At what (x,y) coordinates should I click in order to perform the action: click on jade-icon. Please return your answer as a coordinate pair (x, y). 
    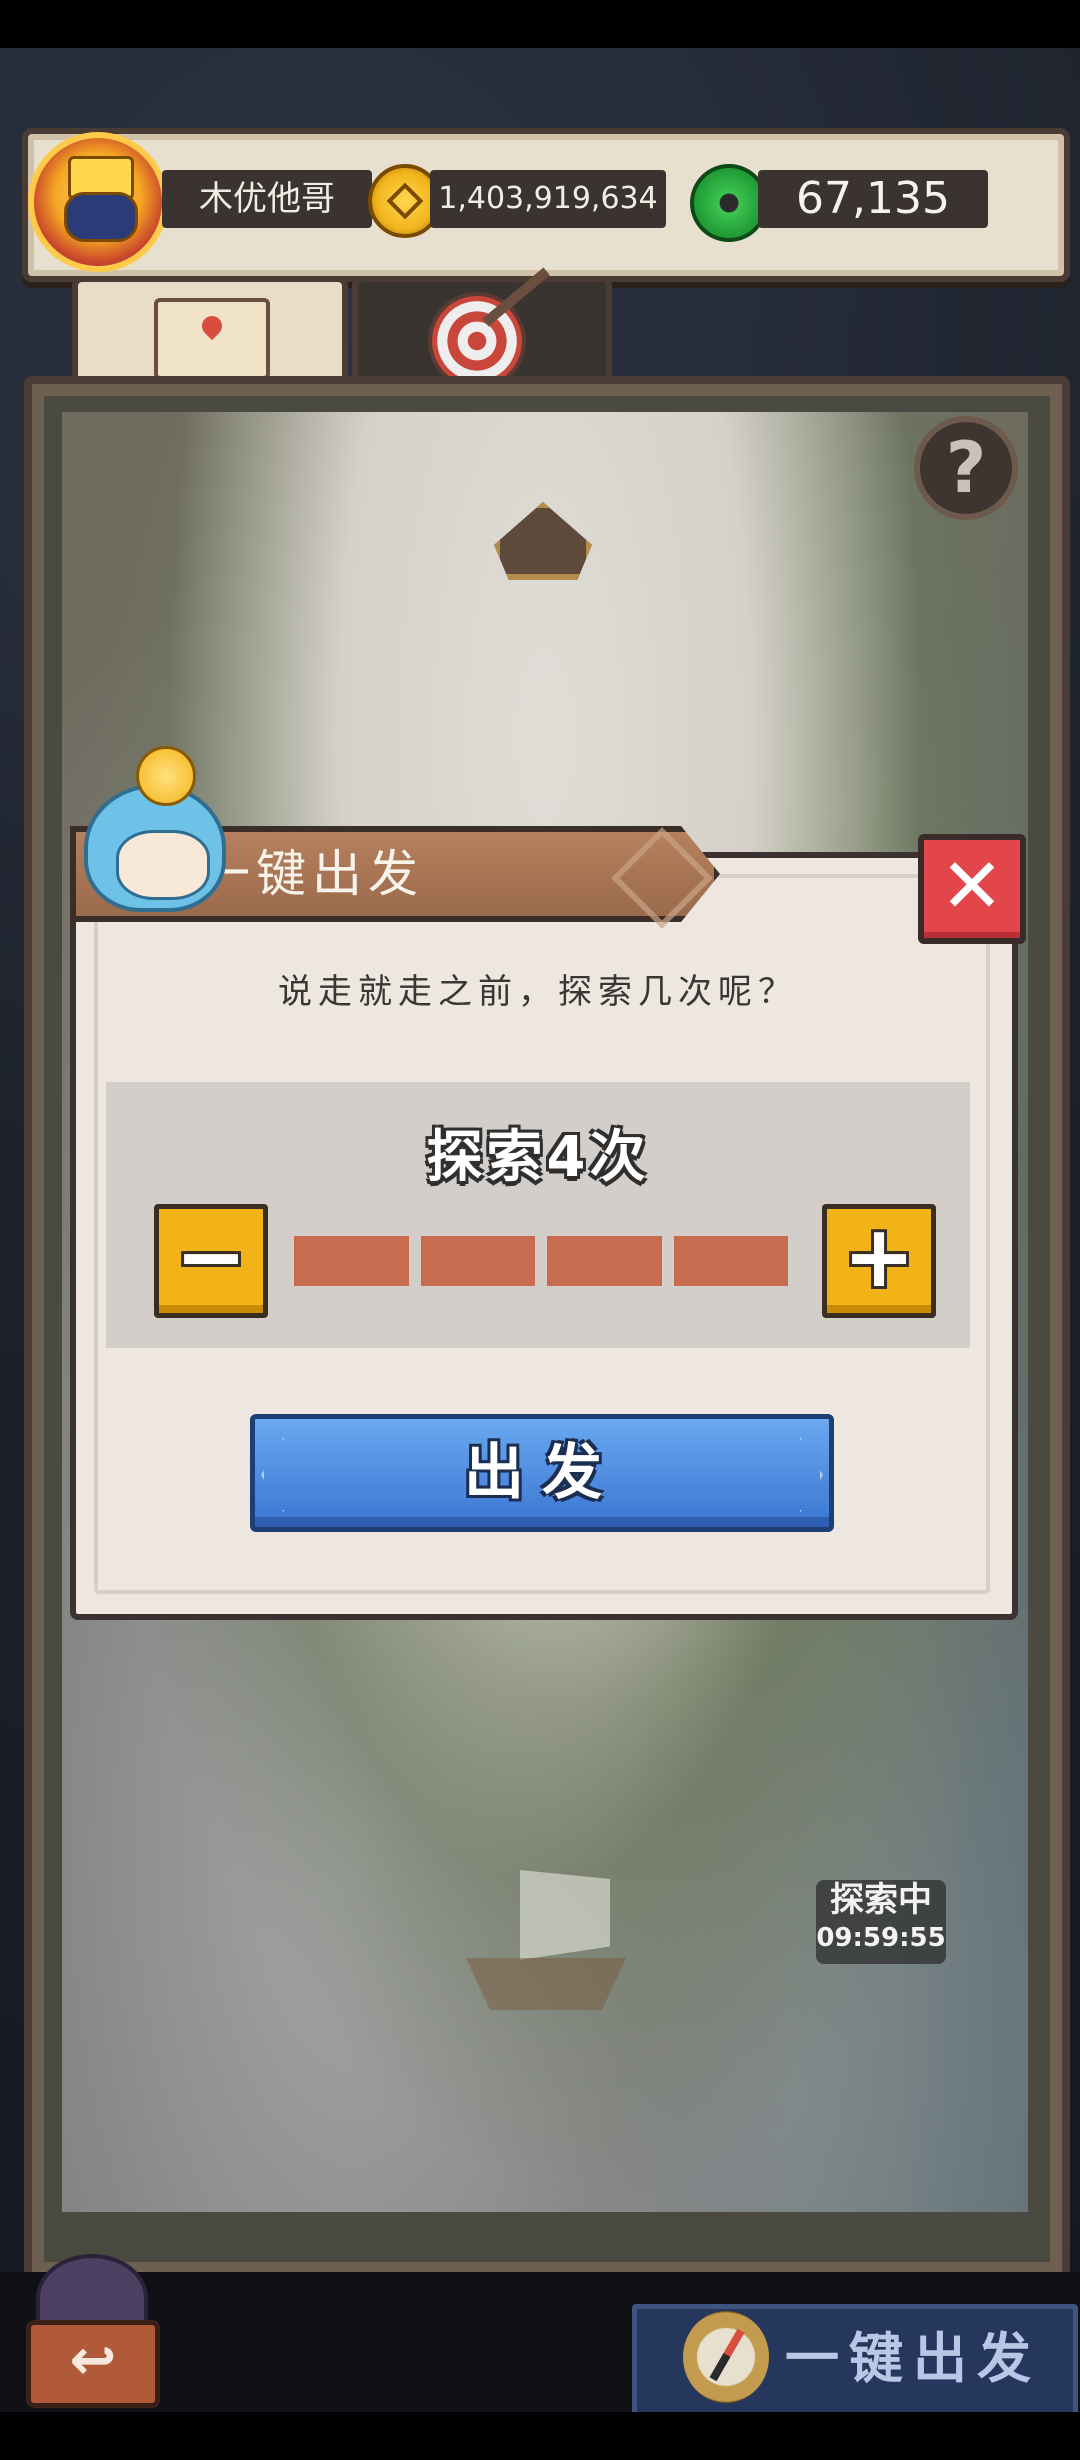
    Looking at the image, I should click on (729, 203).